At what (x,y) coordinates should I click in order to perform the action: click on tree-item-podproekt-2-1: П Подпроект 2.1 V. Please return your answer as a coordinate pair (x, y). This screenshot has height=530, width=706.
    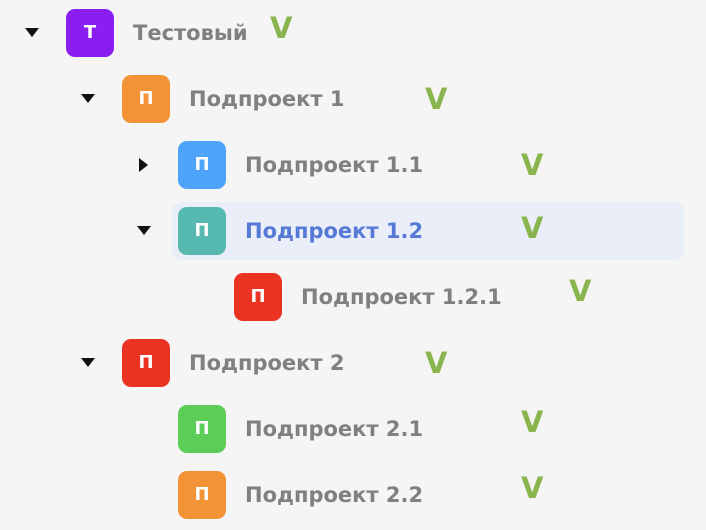
    Looking at the image, I should click on (353, 429).